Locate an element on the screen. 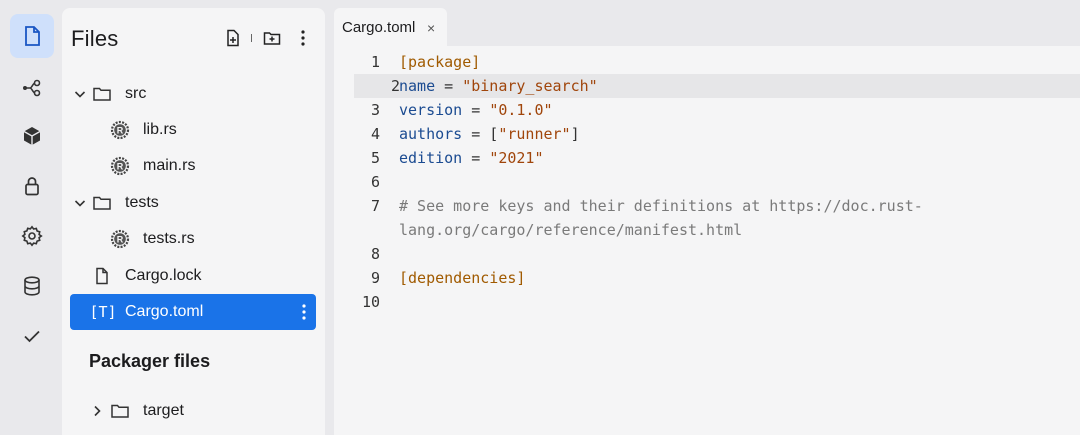 Image resolution: width=1080 pixels, height=435 pixels. code-line: 5 edition = "2021" is located at coordinates (707, 158).